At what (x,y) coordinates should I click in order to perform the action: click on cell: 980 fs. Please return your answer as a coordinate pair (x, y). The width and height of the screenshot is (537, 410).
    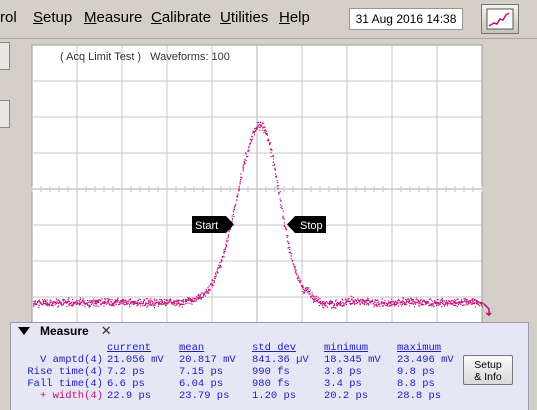
    Looking at the image, I should click on (271, 384).